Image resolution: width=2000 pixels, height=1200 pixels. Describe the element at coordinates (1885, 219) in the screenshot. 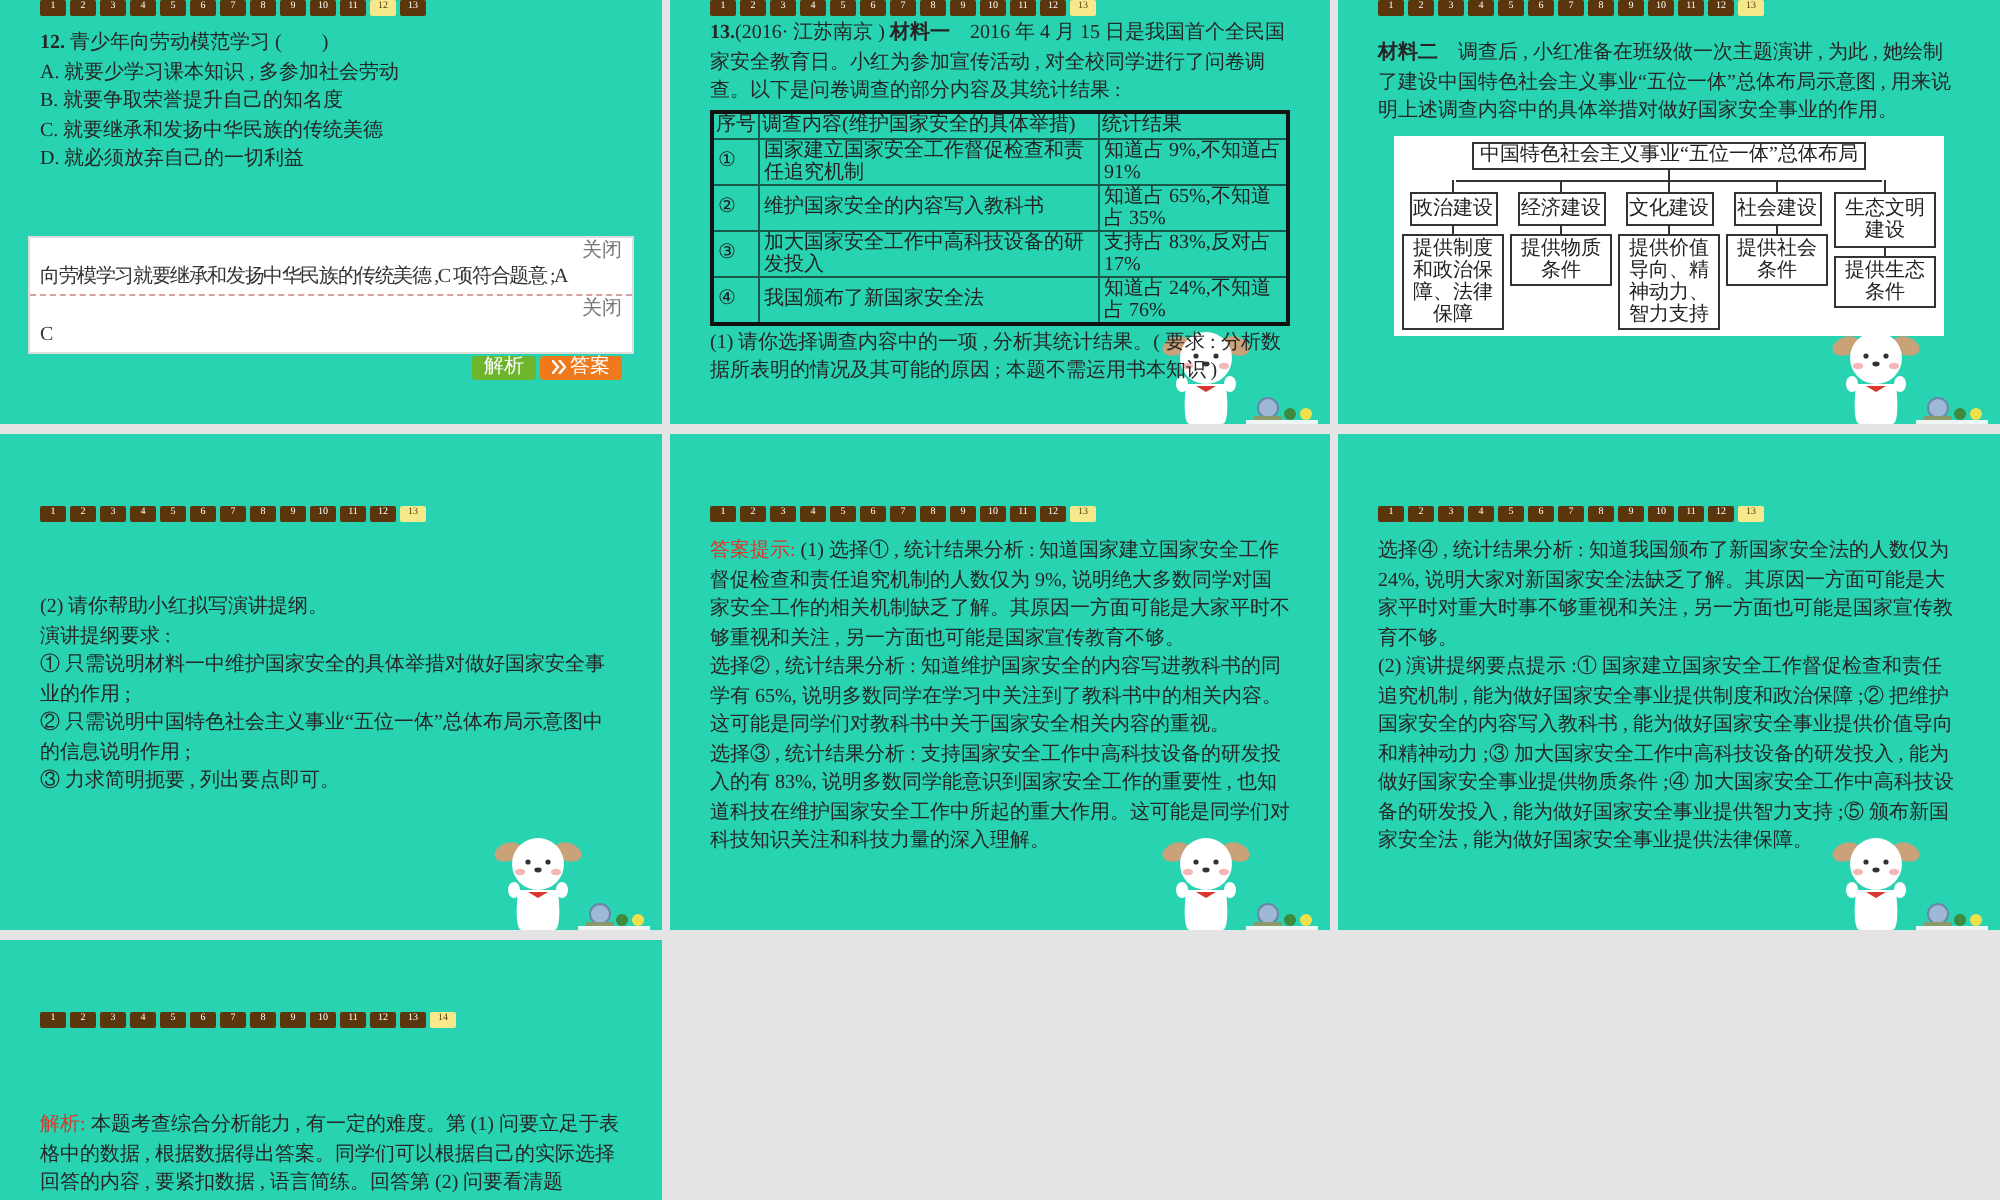

I see `diagram-node: 生态文明建设` at that location.